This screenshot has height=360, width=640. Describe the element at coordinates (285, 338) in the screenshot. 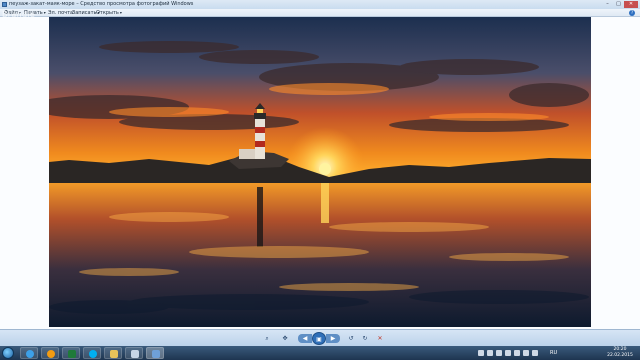

I see `fit-window-icon: ✥` at that location.